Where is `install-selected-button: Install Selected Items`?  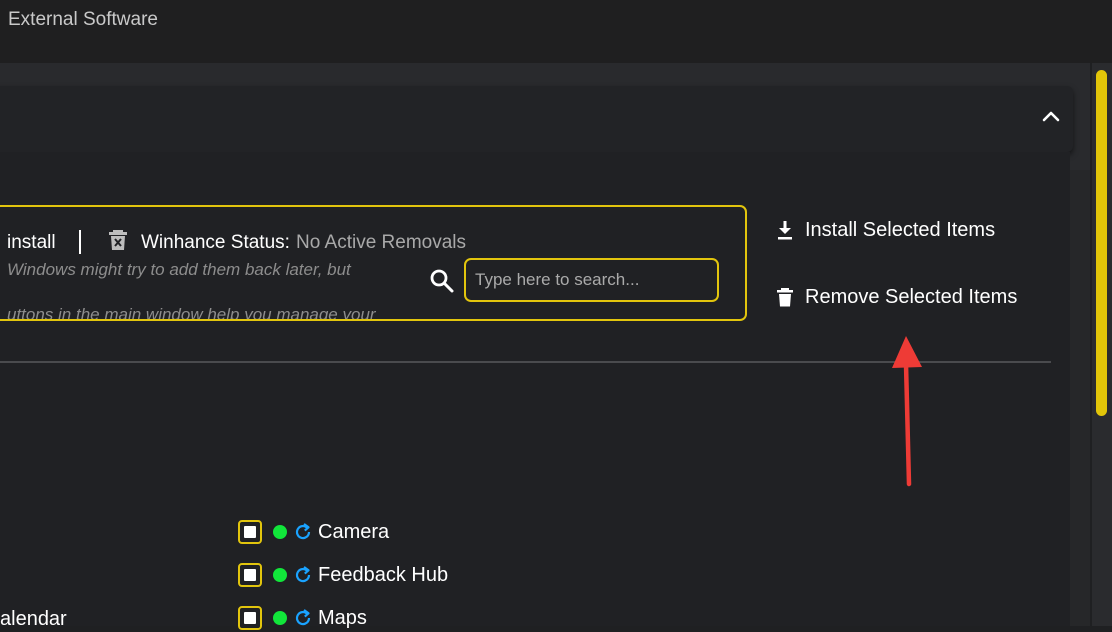 install-selected-button: Install Selected Items is located at coordinates (885, 230).